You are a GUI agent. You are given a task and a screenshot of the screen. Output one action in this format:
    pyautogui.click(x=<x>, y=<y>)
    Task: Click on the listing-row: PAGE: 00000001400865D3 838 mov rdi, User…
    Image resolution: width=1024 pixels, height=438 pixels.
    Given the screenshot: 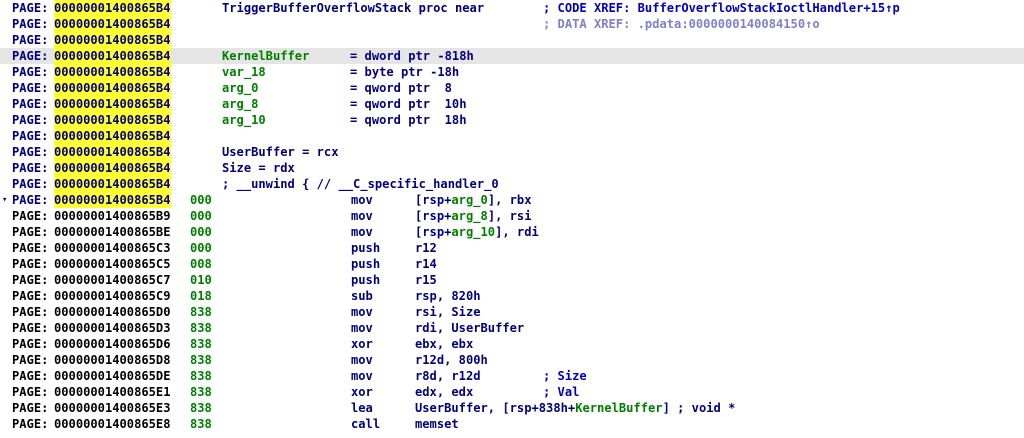 What is the action you would take?
    pyautogui.click(x=512, y=328)
    